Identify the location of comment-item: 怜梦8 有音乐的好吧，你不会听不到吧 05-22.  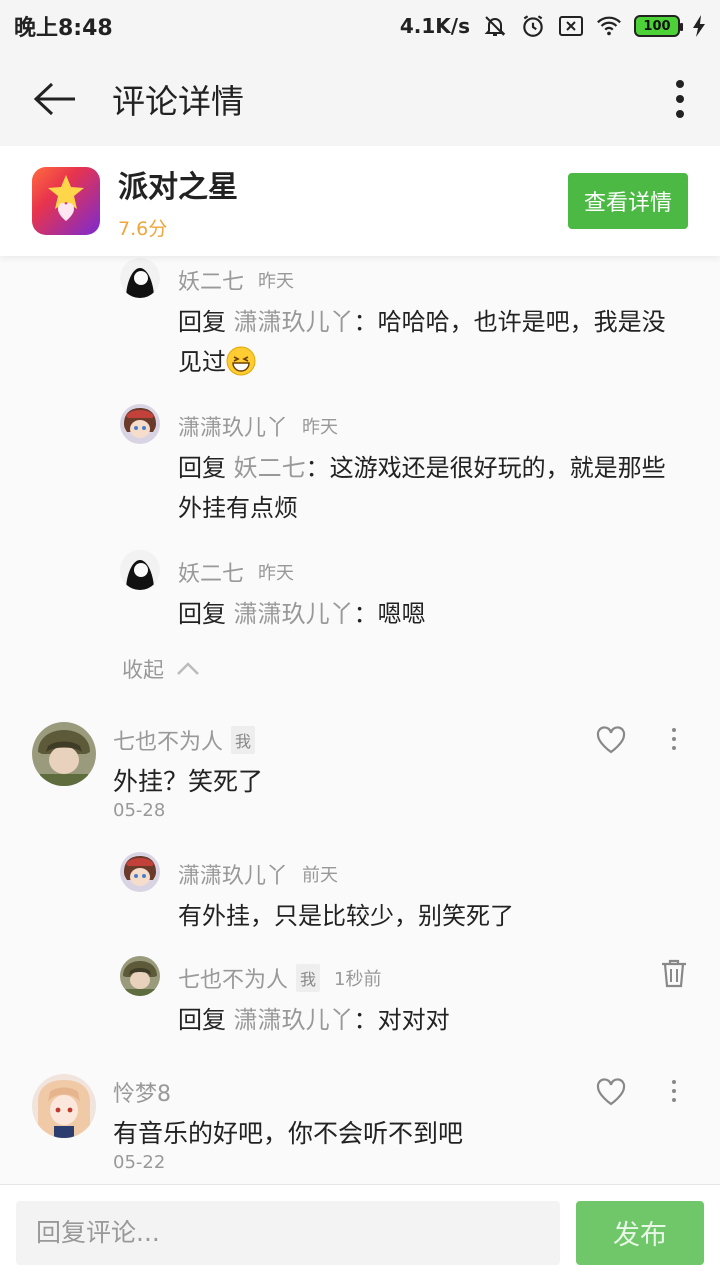
(362, 1129).